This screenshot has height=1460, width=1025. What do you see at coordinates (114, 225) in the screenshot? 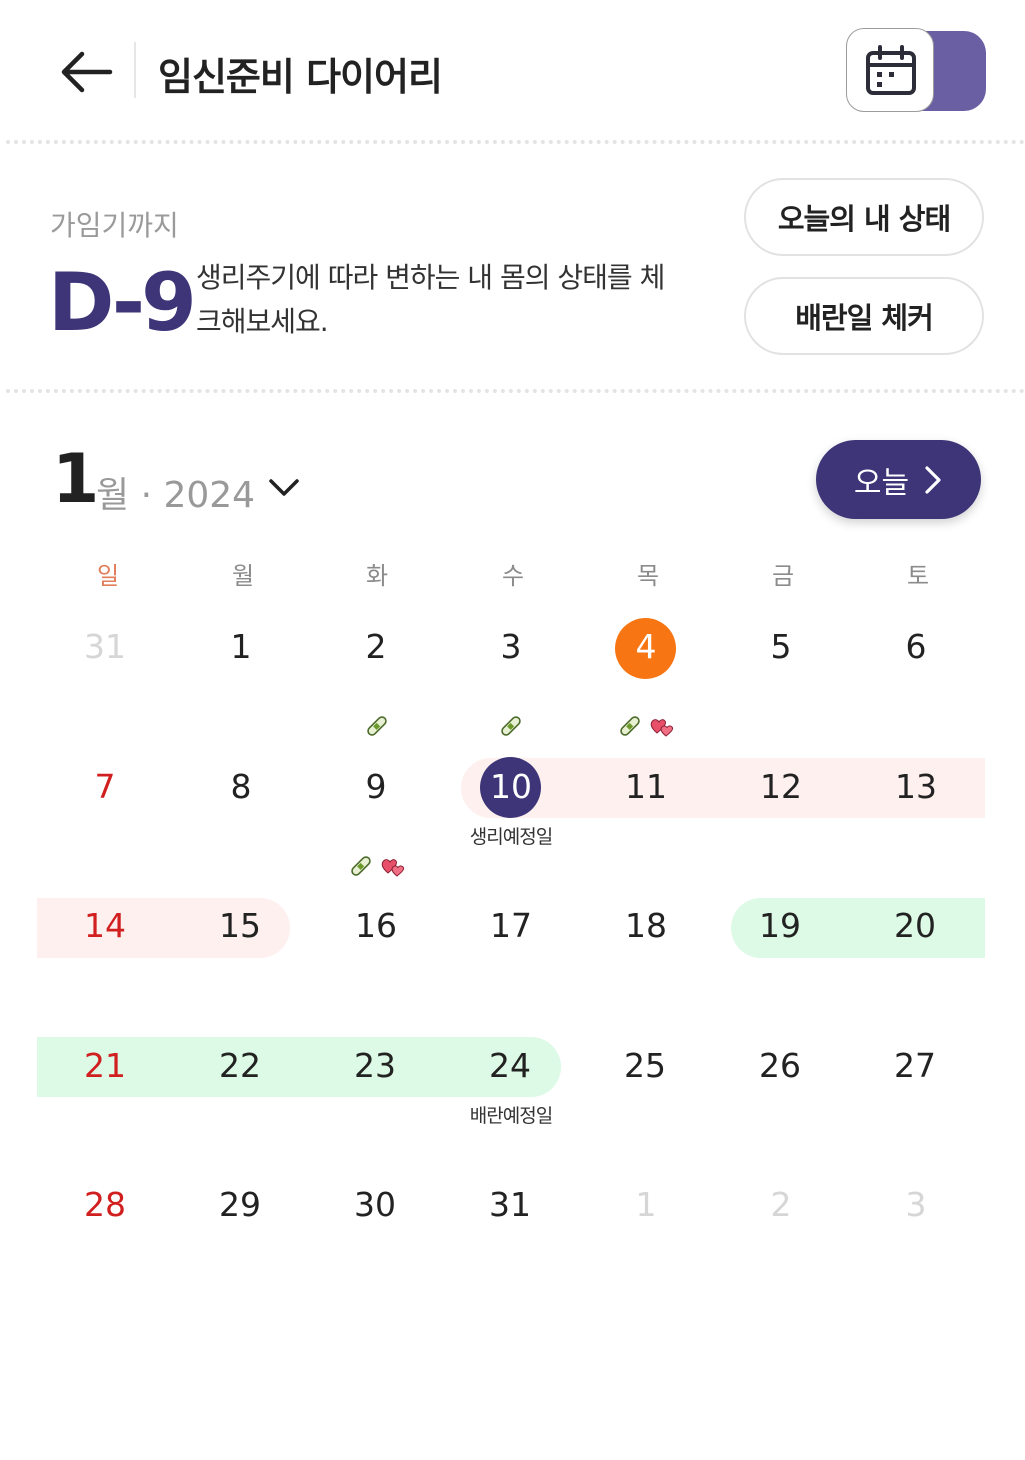
I see `dday-caption: 가임기까지` at bounding box center [114, 225].